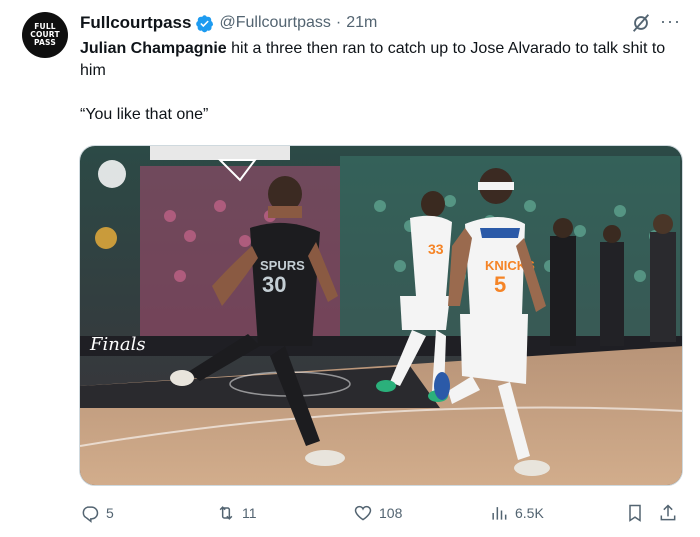 This screenshot has width=700, height=537. I want to click on repost-button: 11, so click(236, 513).